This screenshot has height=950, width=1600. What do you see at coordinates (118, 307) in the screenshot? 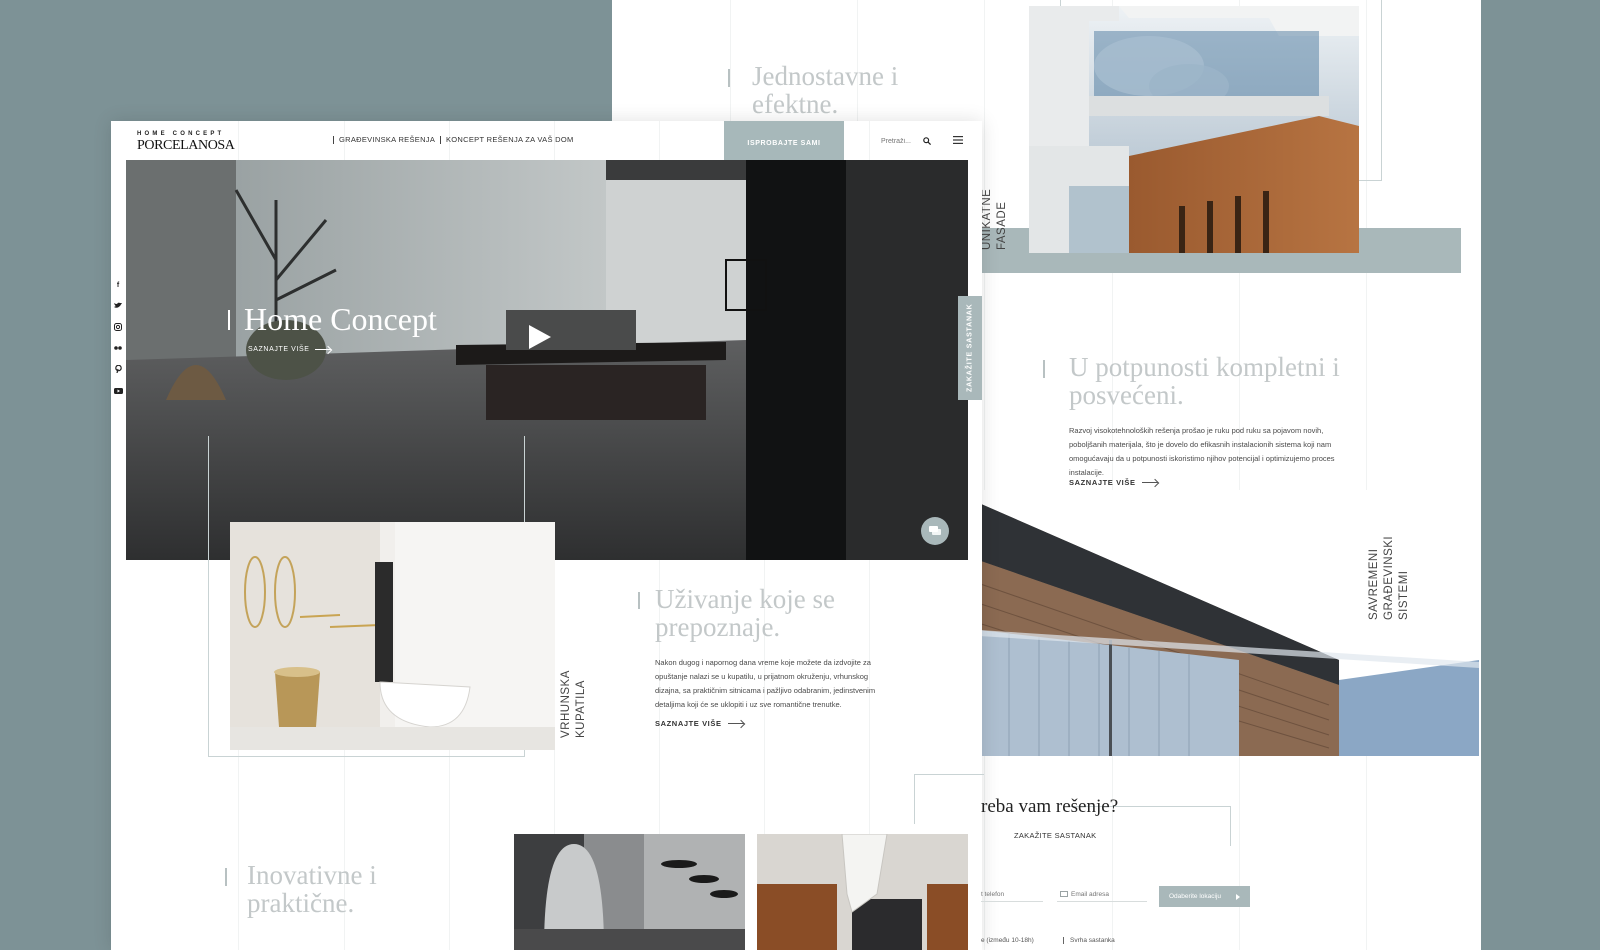
I see `twitter-icon` at bounding box center [118, 307].